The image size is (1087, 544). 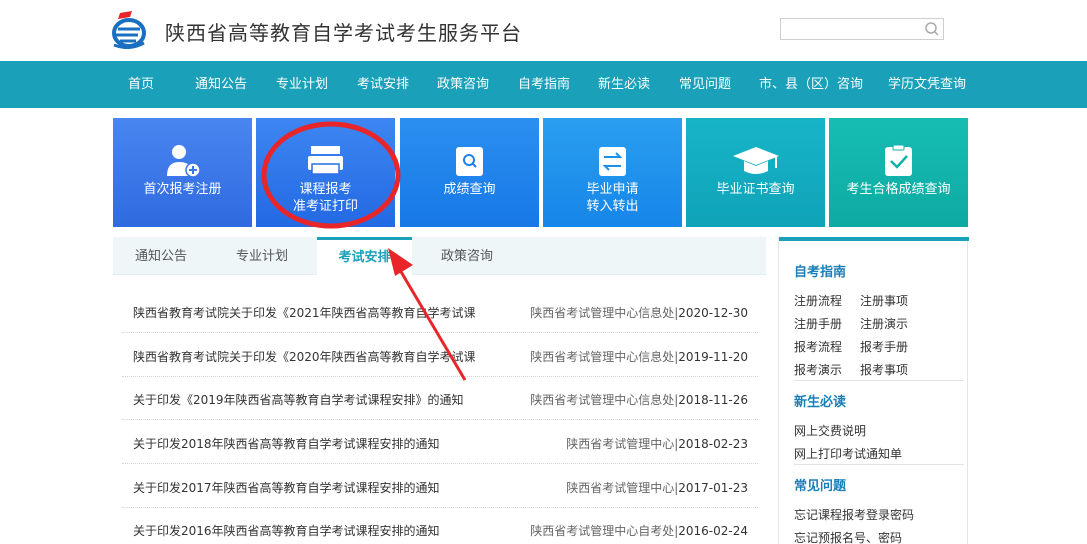 What do you see at coordinates (602, 531) in the screenshot?
I see `news-source: 陕西省考试管理中心自考处` at bounding box center [602, 531].